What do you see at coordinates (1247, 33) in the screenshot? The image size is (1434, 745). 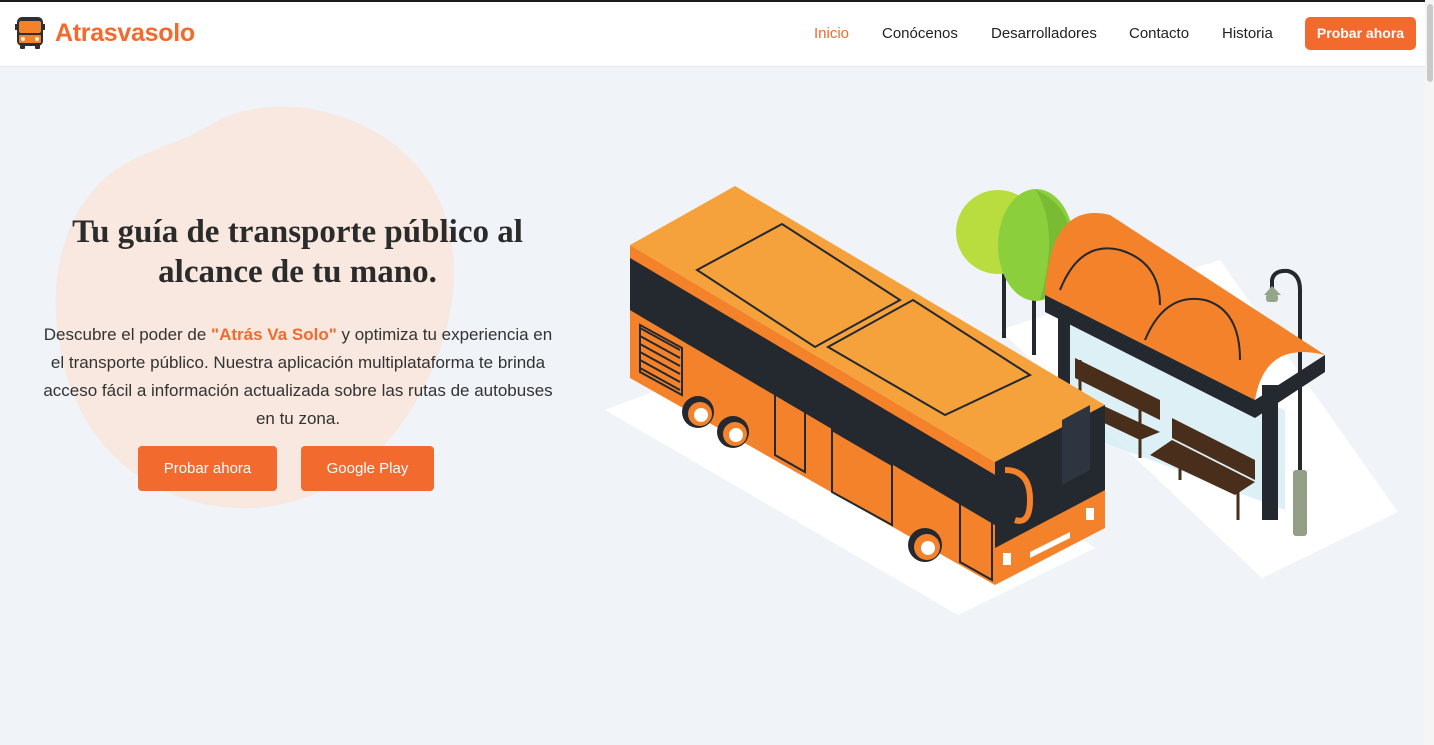 I see `nav-link-historia: Historia` at bounding box center [1247, 33].